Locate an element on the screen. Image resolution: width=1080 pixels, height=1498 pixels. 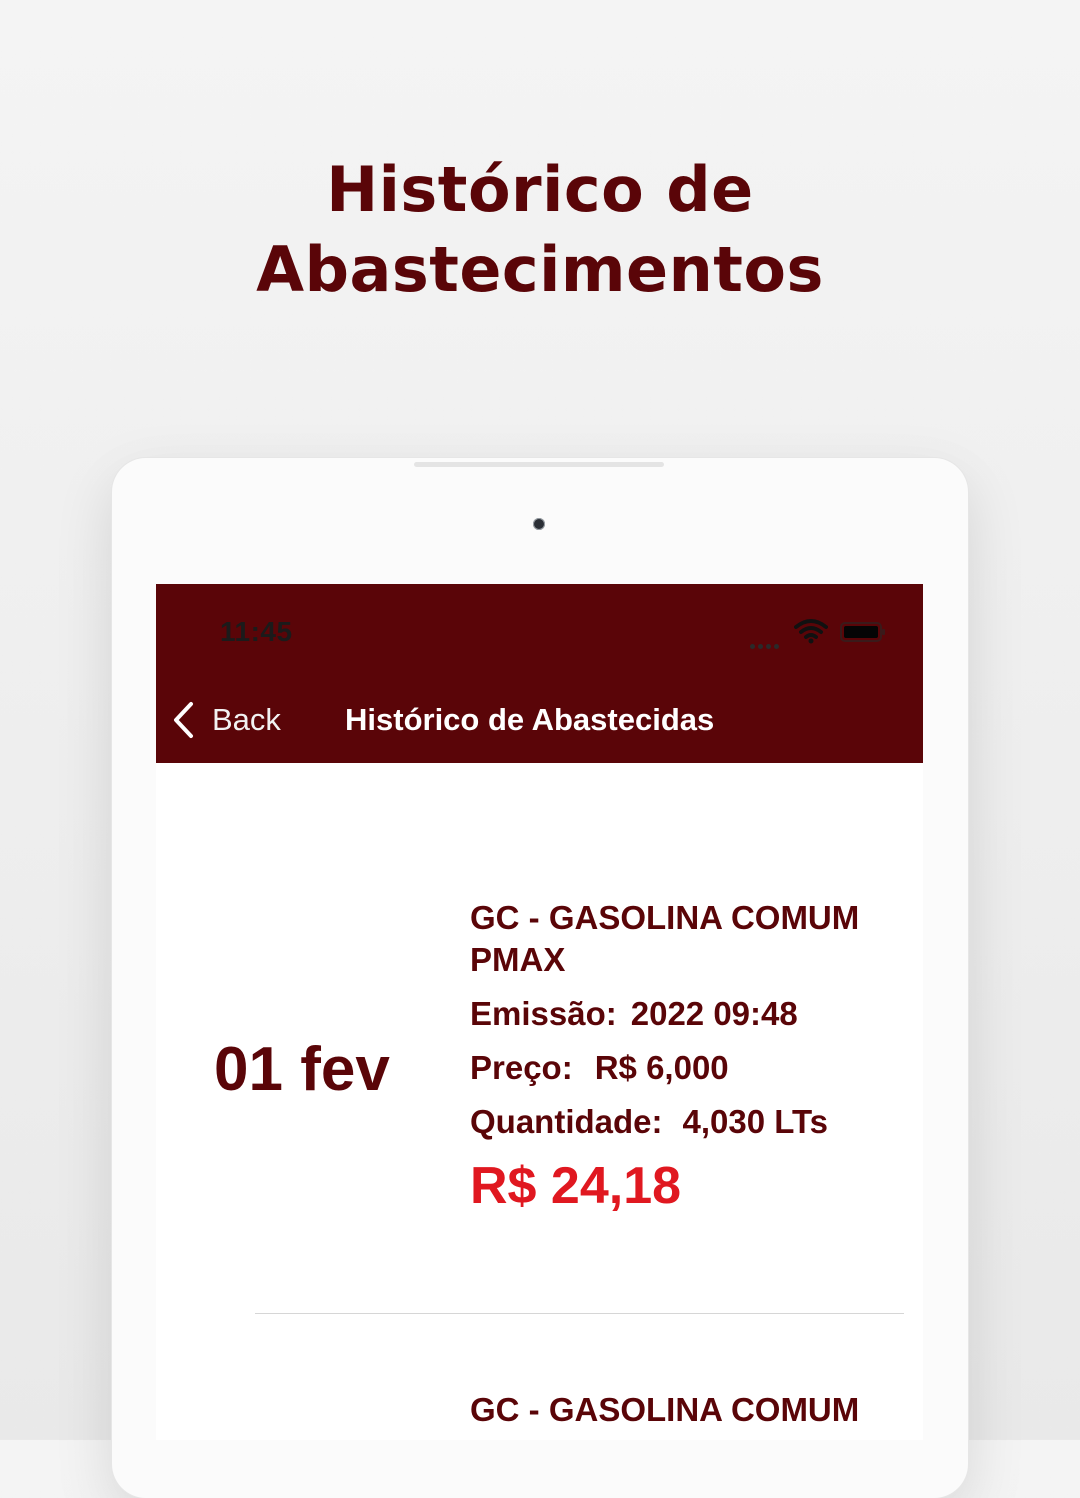
promo-title: Histórico de Abastecimentos is located at coordinates (540, 230).